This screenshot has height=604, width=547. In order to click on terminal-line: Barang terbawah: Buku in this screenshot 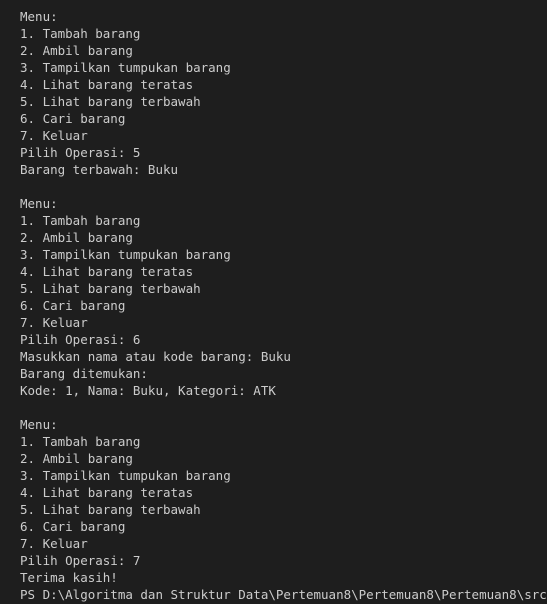, I will do `click(99, 169)`.